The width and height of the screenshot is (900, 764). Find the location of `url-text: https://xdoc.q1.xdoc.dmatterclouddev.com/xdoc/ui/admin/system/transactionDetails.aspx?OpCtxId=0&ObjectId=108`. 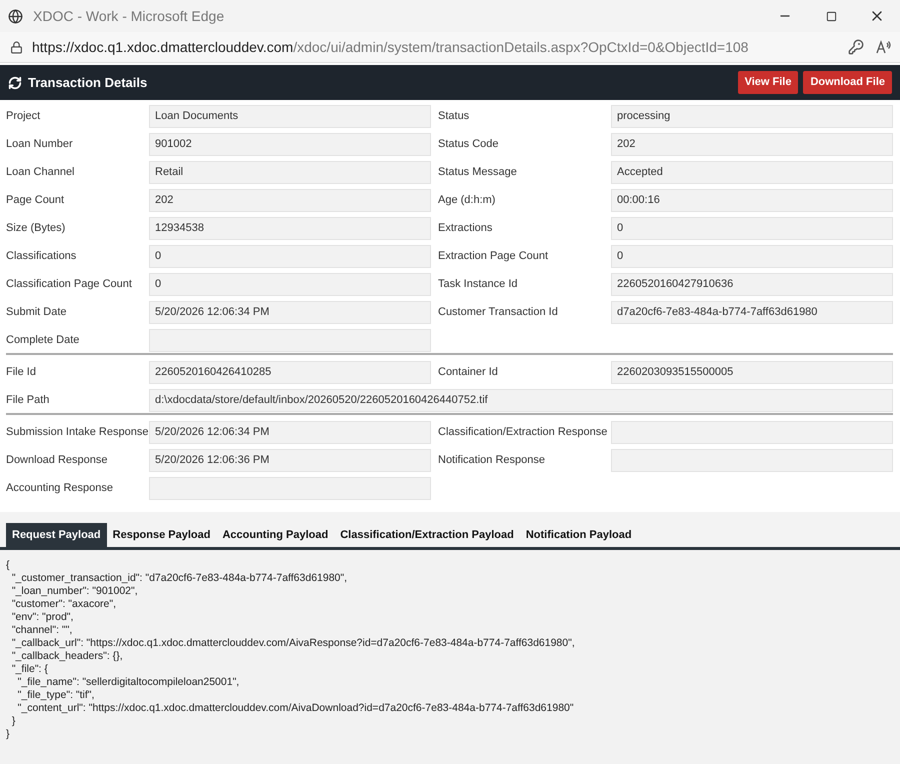

url-text: https://xdoc.q1.xdoc.dmatterclouddev.com/xdoc/ui/admin/system/transactionDetails.aspx?OpCtxId=0&ObjectId=108 is located at coordinates (390, 47).